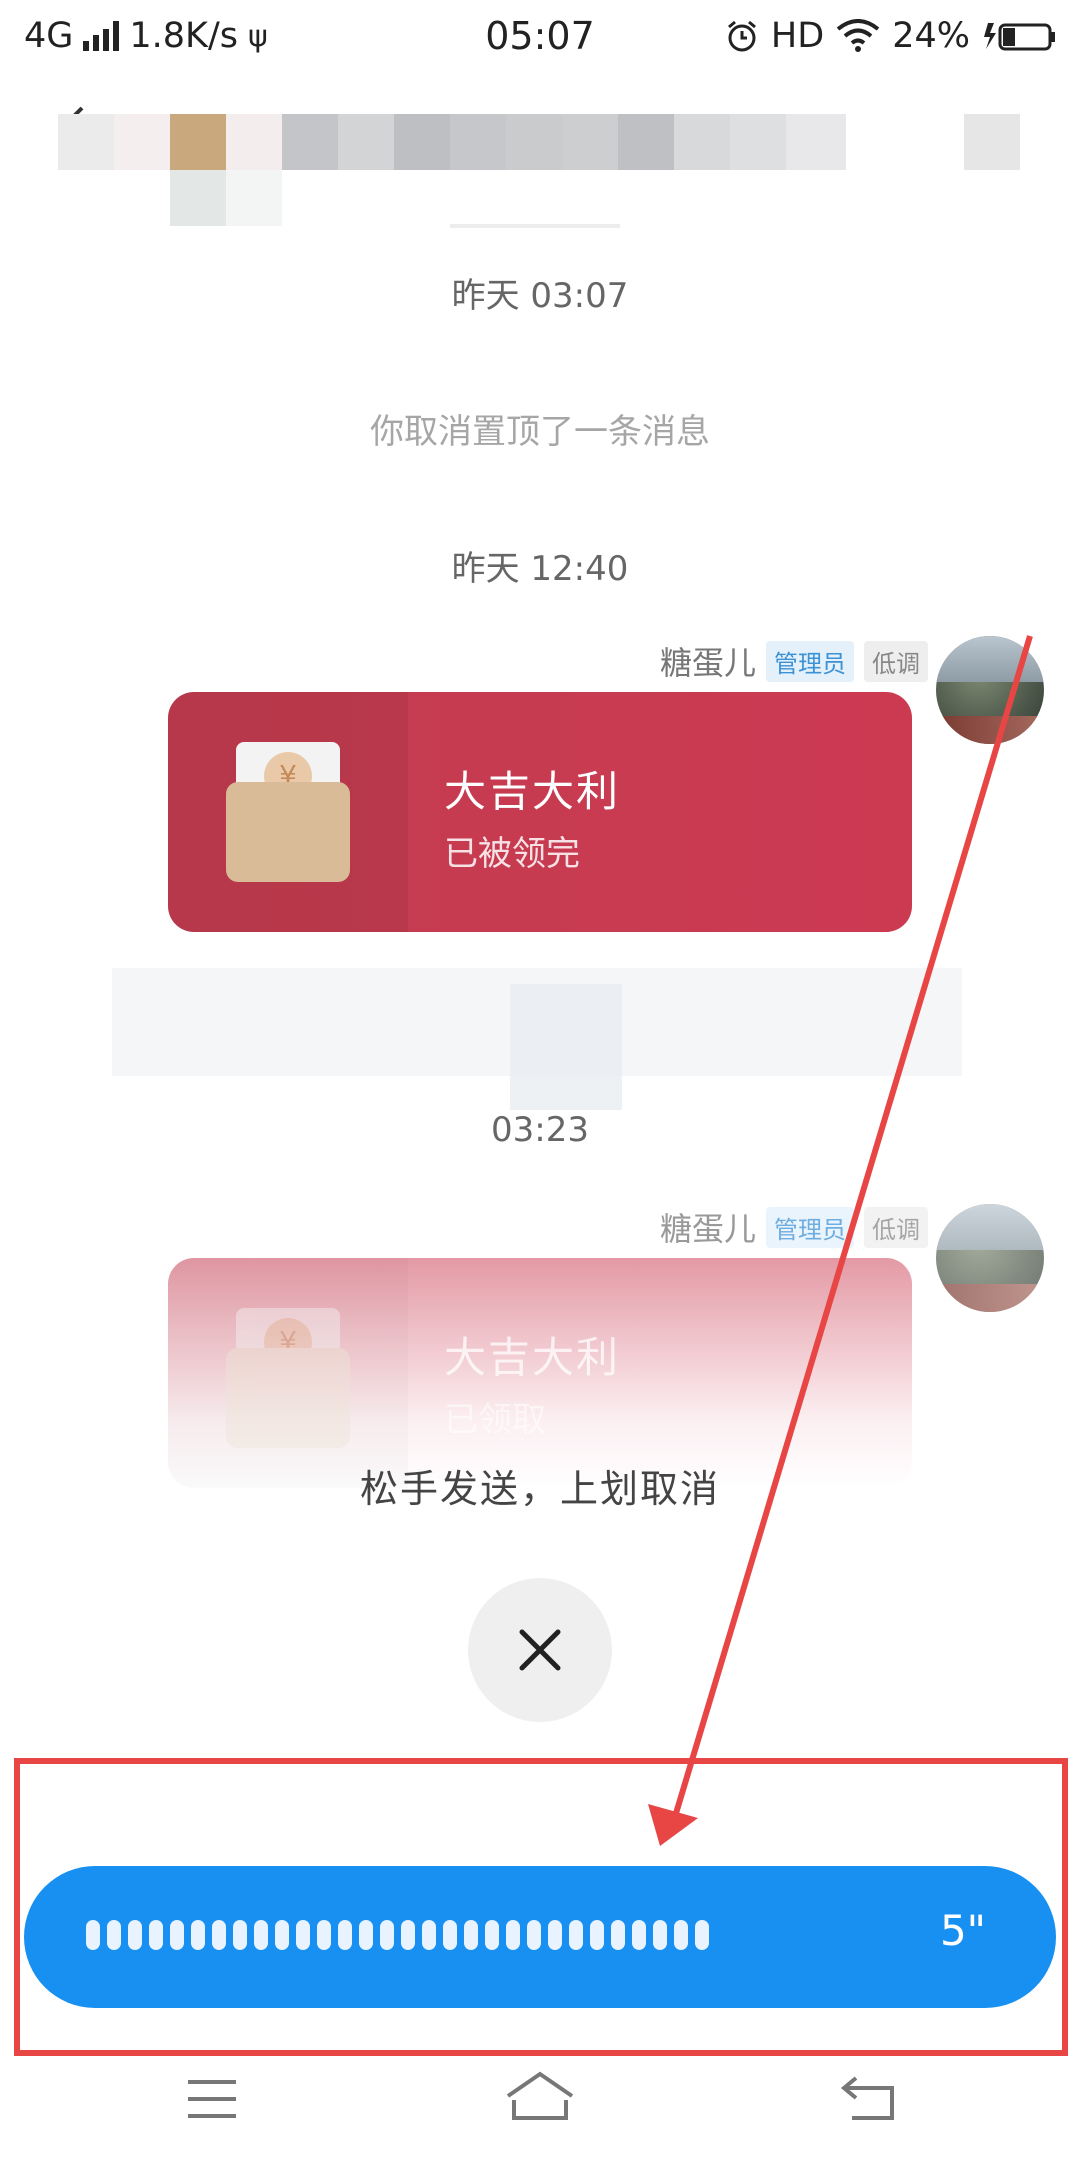 The height and width of the screenshot is (2160, 1080). What do you see at coordinates (962, 1930) in the screenshot?
I see `recording-duration: 5"` at bounding box center [962, 1930].